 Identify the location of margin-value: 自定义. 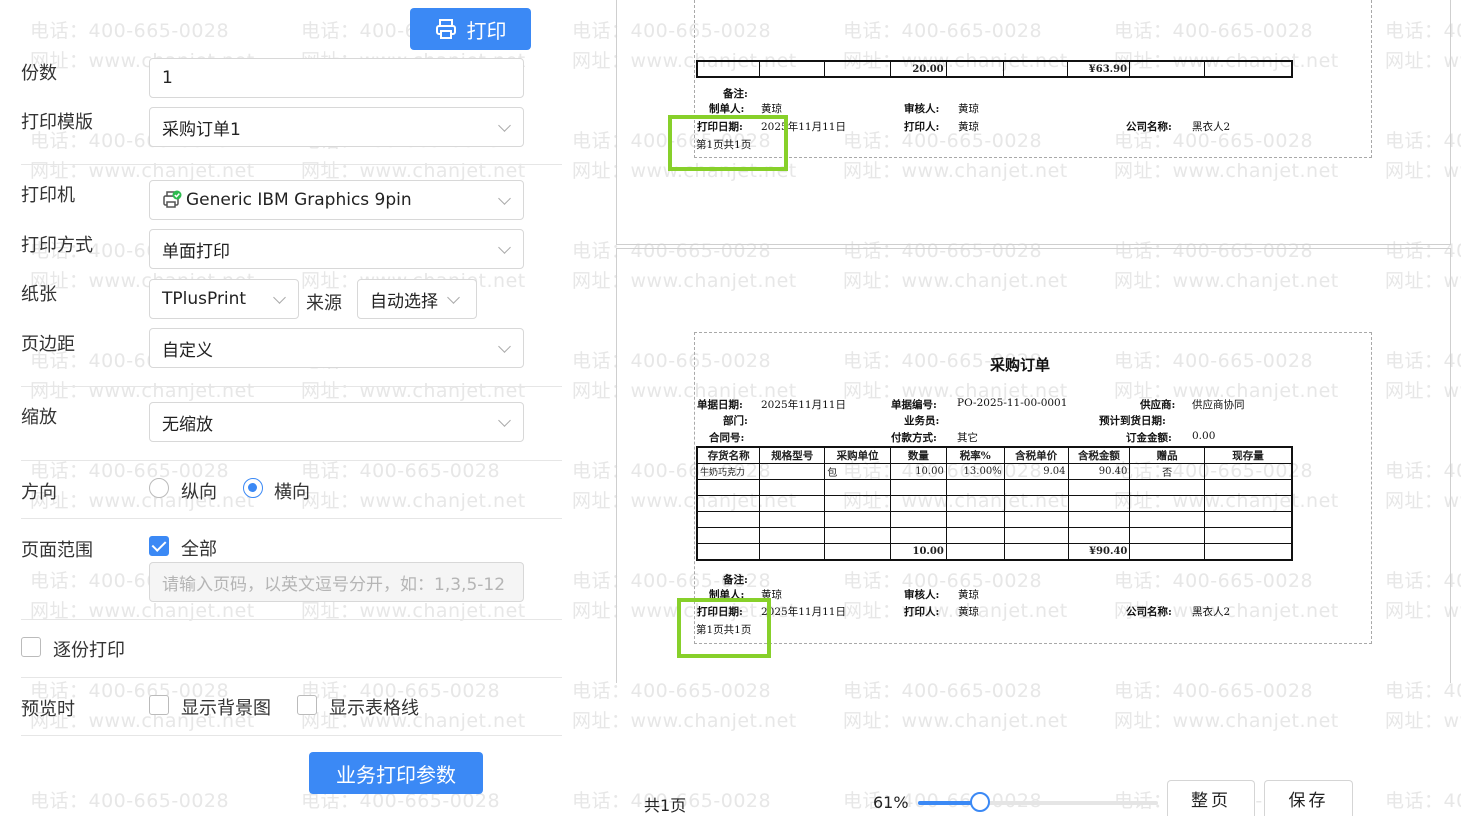
(187, 350).